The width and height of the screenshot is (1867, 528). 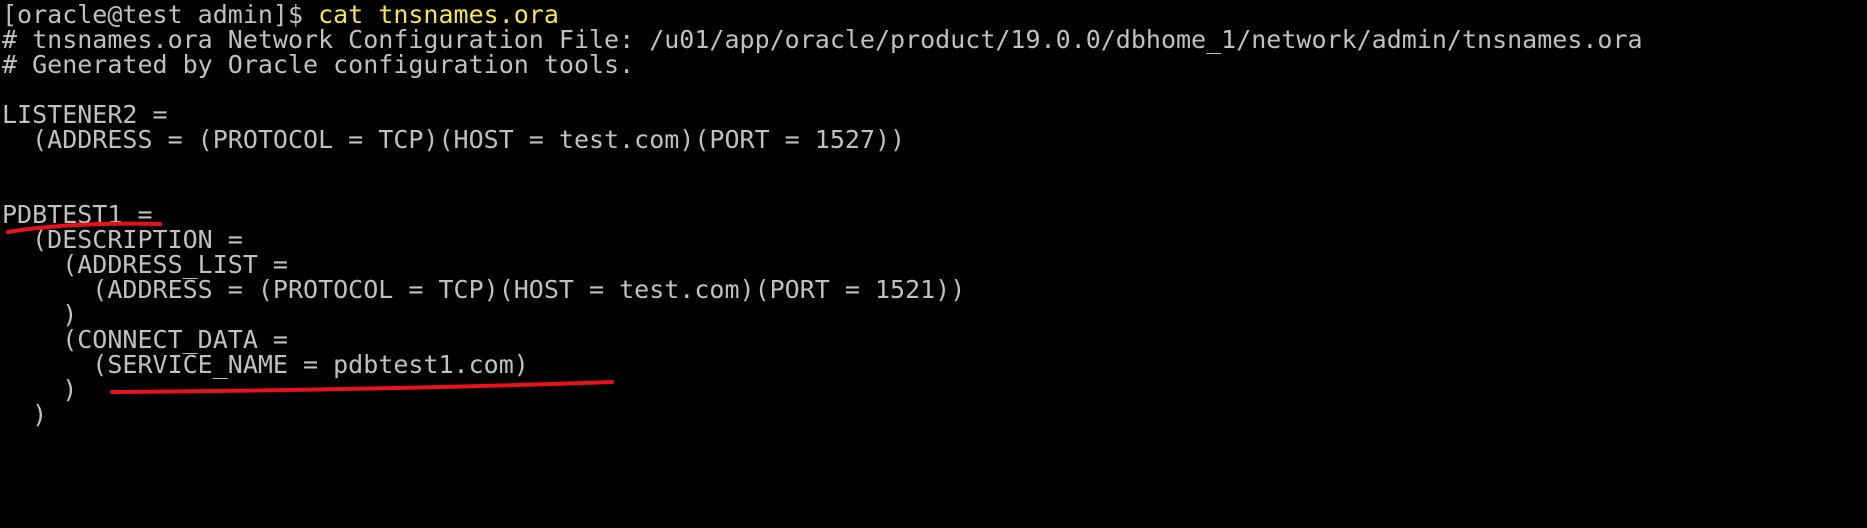 What do you see at coordinates (25, 414) in the screenshot?
I see `output-line-close-description: )` at bounding box center [25, 414].